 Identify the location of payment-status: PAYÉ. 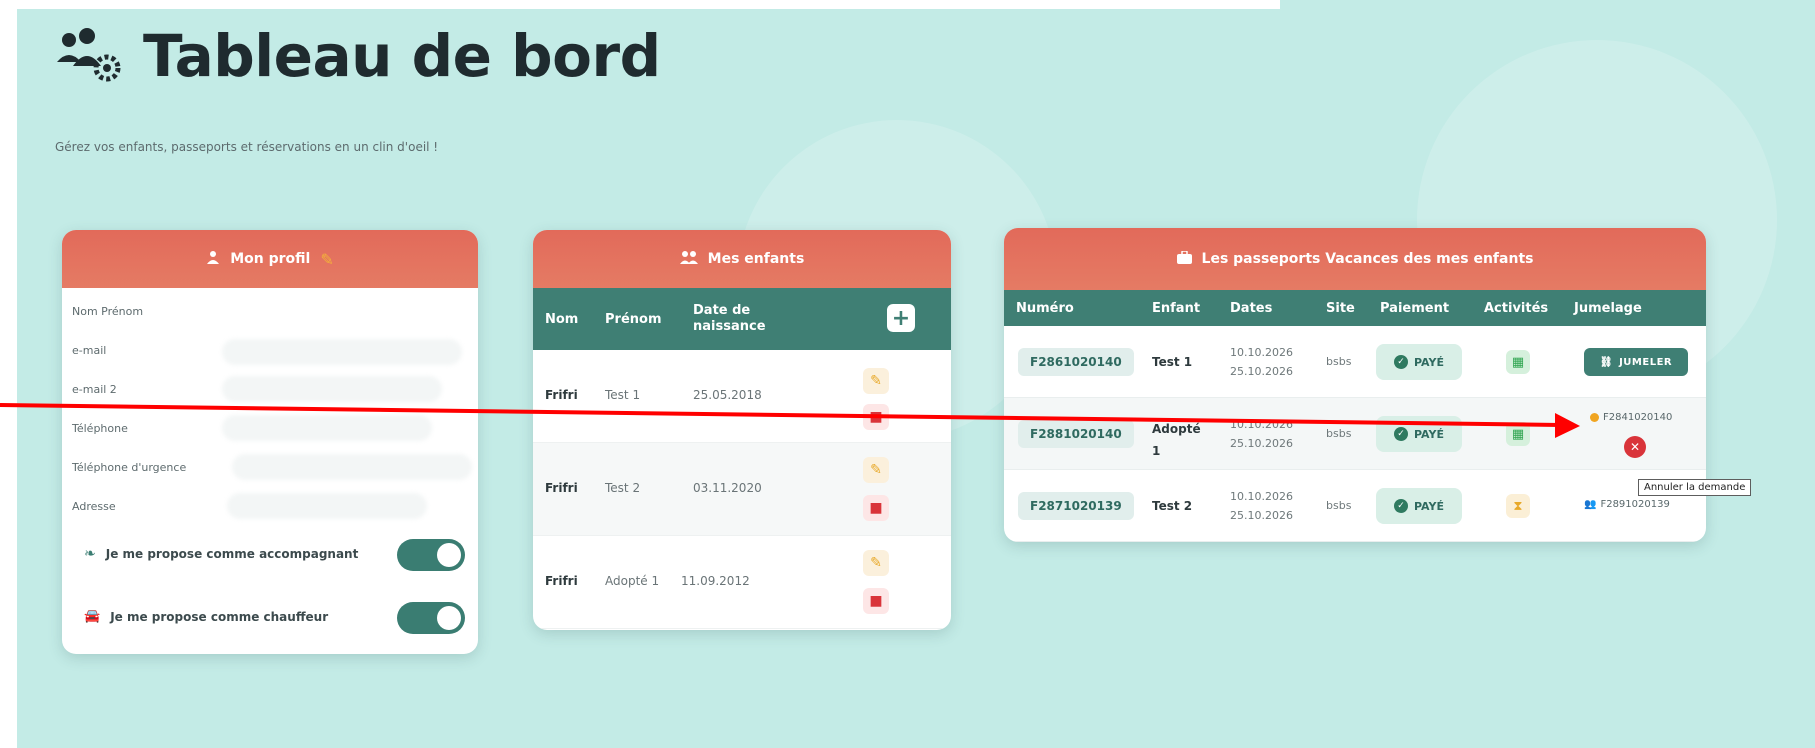
(1429, 362).